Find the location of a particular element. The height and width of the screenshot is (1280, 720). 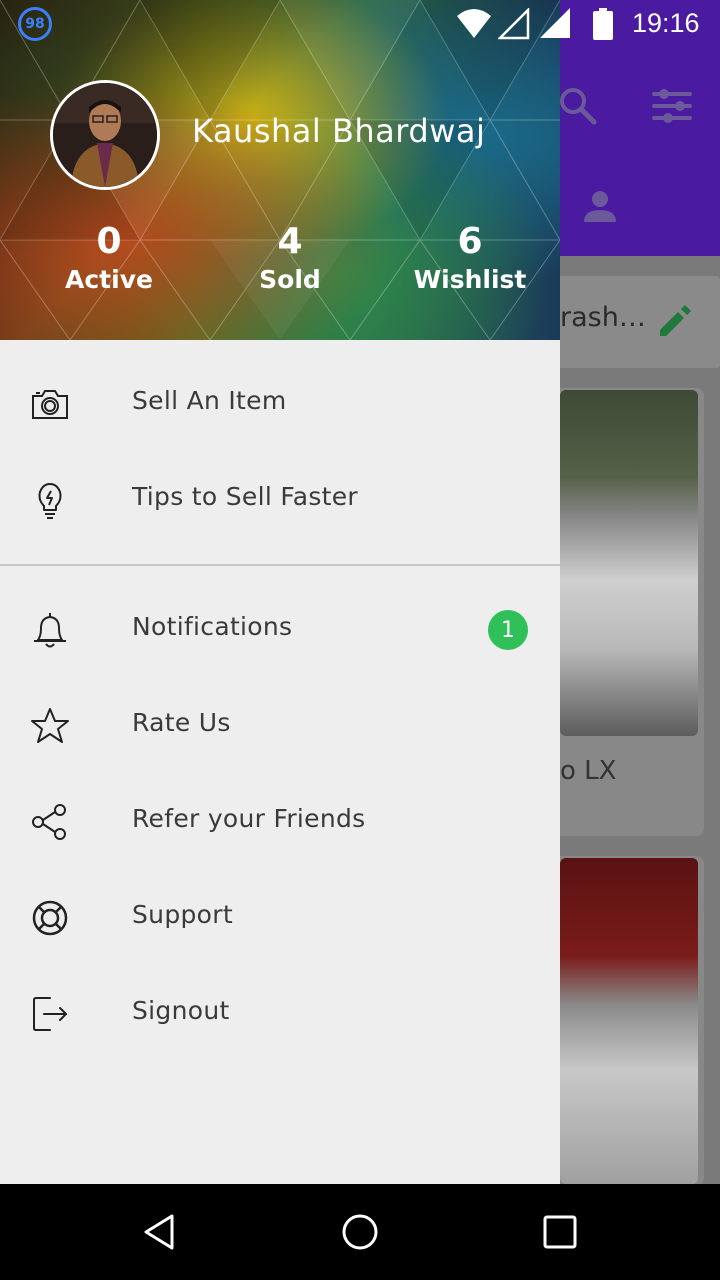

menu-label: Tips to Sell Faster is located at coordinates (245, 496).